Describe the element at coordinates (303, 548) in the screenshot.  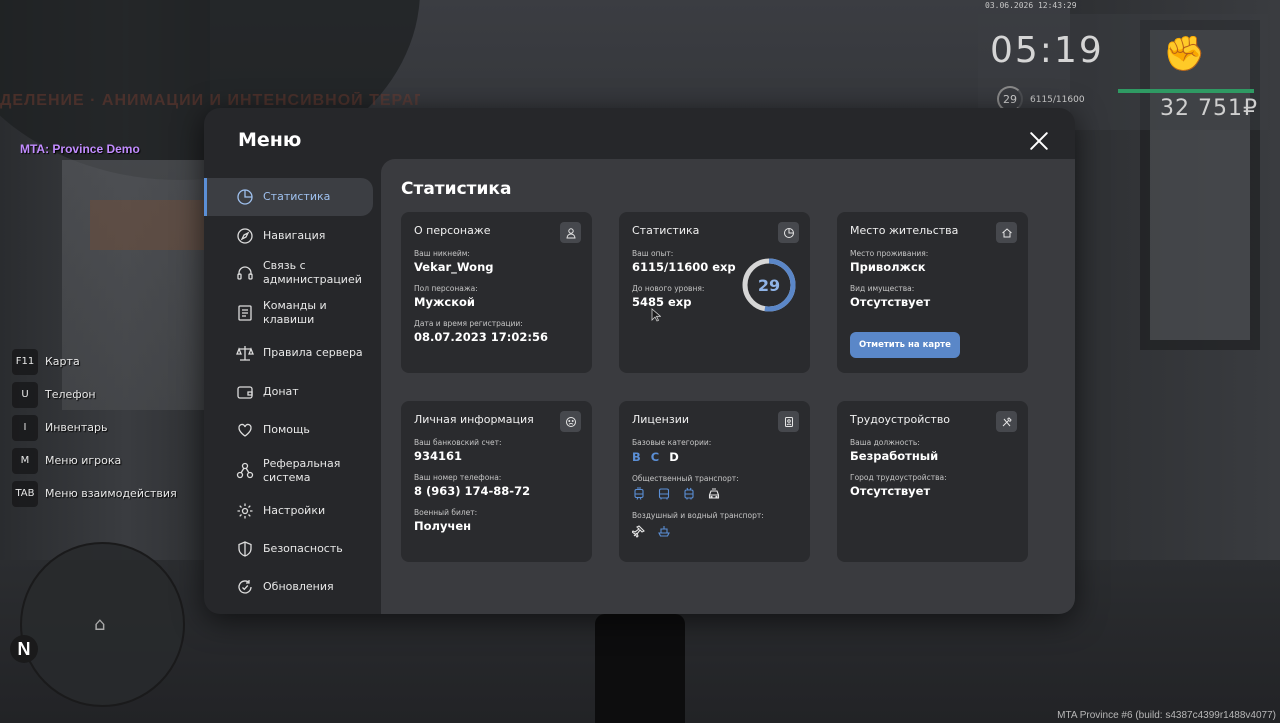
I see `sidebar-item-label: Безопасность` at that location.